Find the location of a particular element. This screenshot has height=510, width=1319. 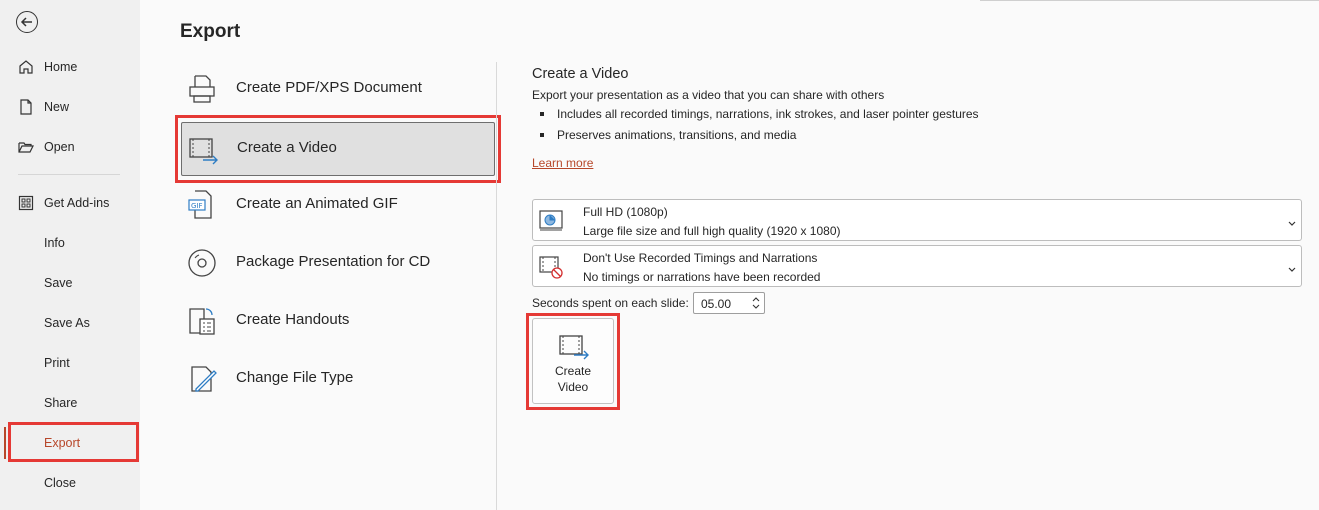

option-package-for-cd: Package Presentation for CD is located at coordinates (338, 263).